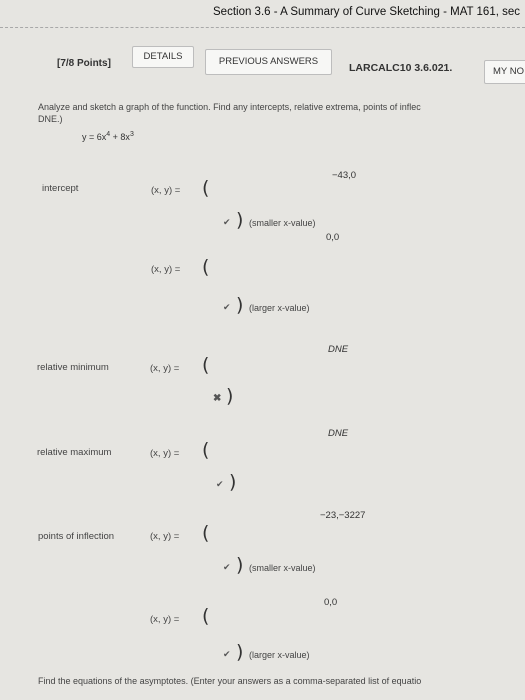 This screenshot has width=525, height=700. I want to click on previous-answers-button: PREVIOUS ANSWERS, so click(268, 62).